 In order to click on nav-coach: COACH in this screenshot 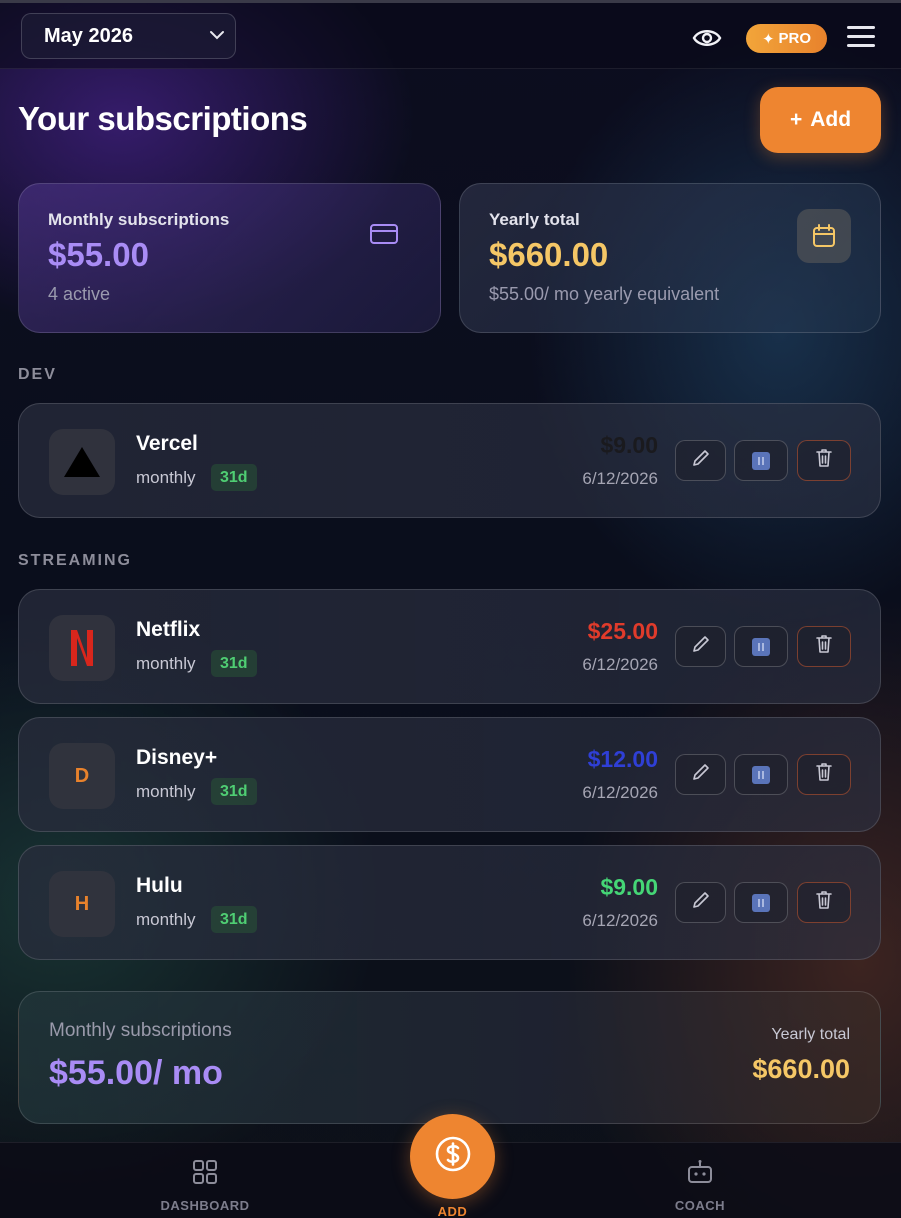, I will do `click(700, 1186)`.